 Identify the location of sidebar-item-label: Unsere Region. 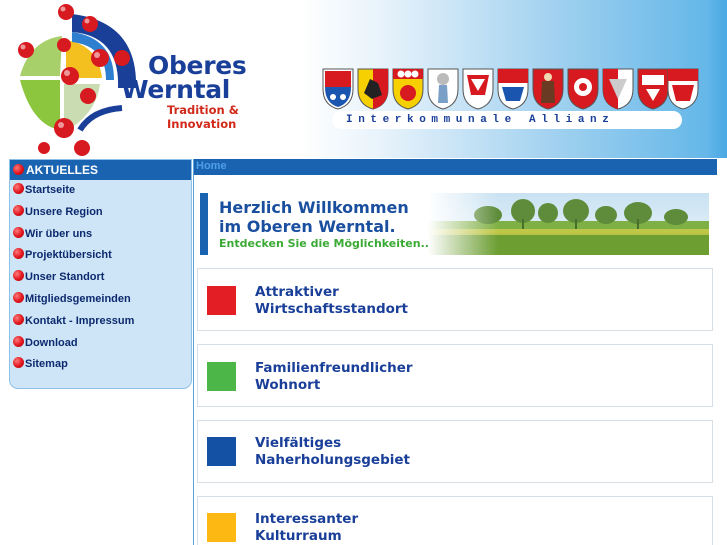
(64, 211).